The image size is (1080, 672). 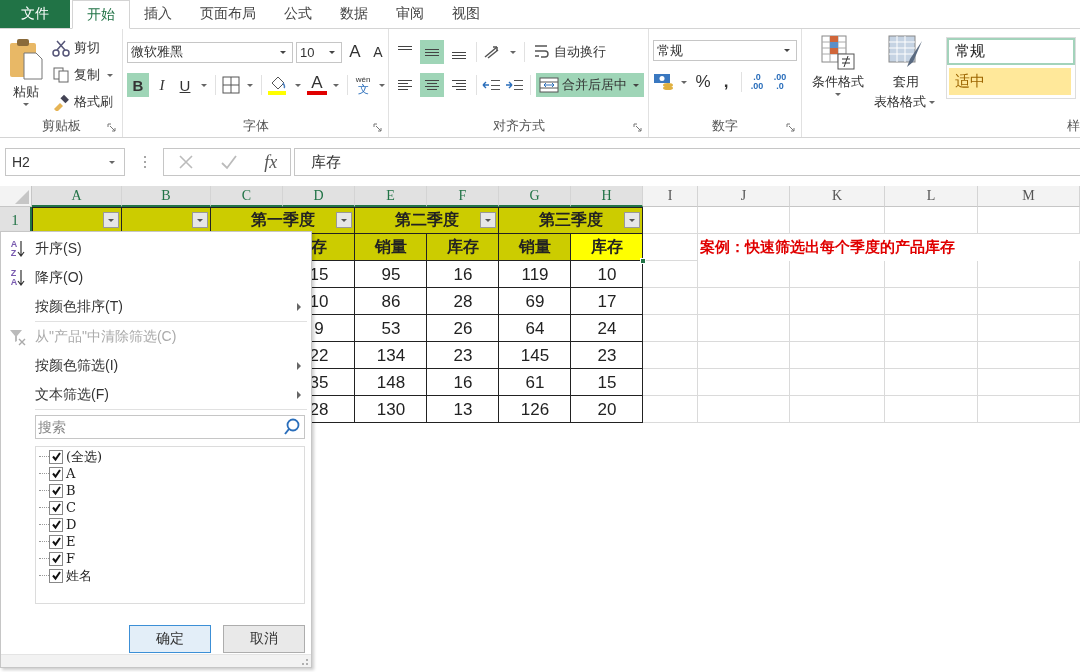 What do you see at coordinates (170, 507) in the screenshot?
I see `filter-option: C` at bounding box center [170, 507].